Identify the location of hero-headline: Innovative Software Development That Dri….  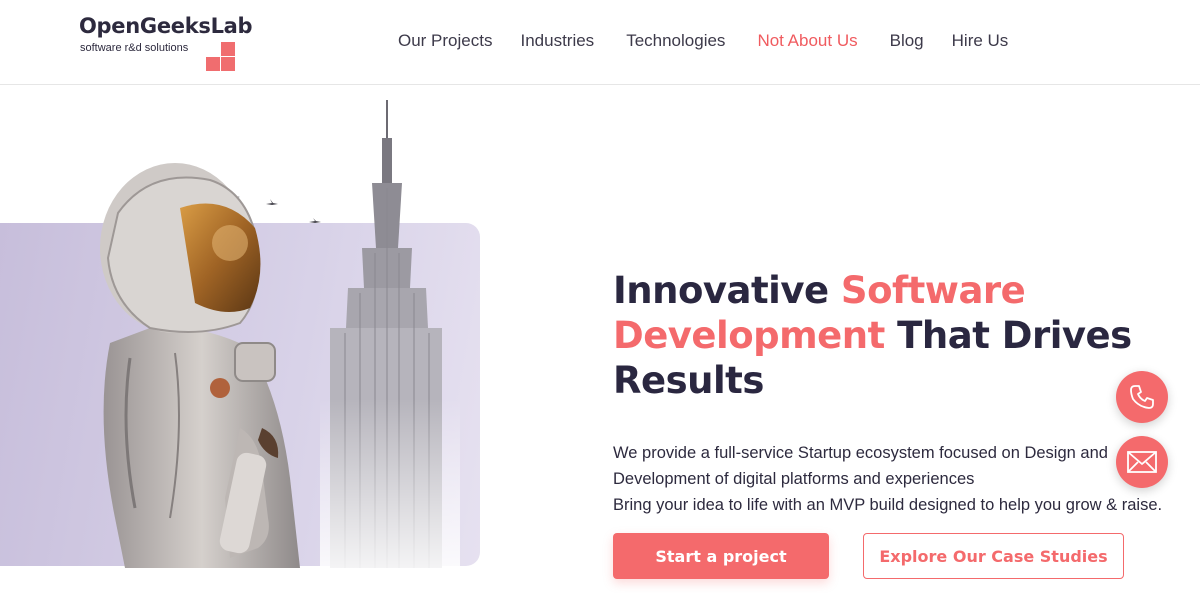
(893, 335).